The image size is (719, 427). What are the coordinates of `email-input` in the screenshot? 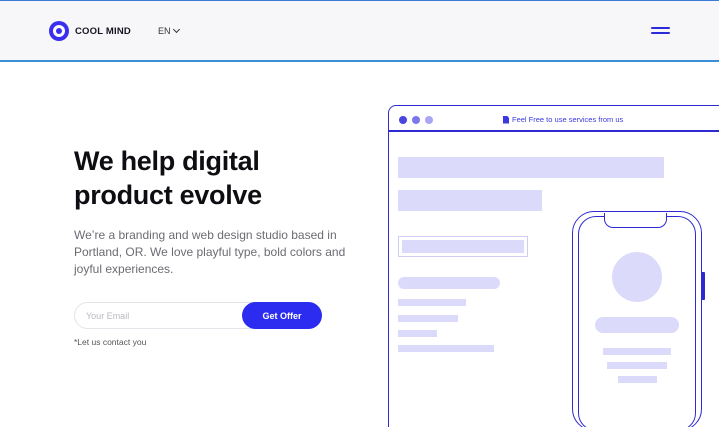 It's located at (169, 315).